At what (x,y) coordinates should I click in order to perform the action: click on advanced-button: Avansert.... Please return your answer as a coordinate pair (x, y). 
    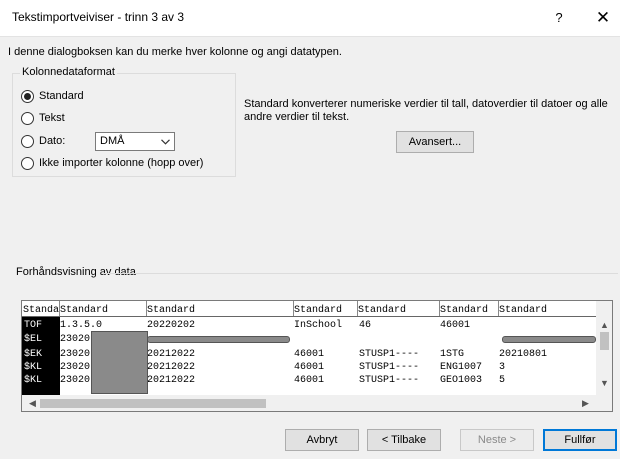
    Looking at the image, I should click on (435, 142).